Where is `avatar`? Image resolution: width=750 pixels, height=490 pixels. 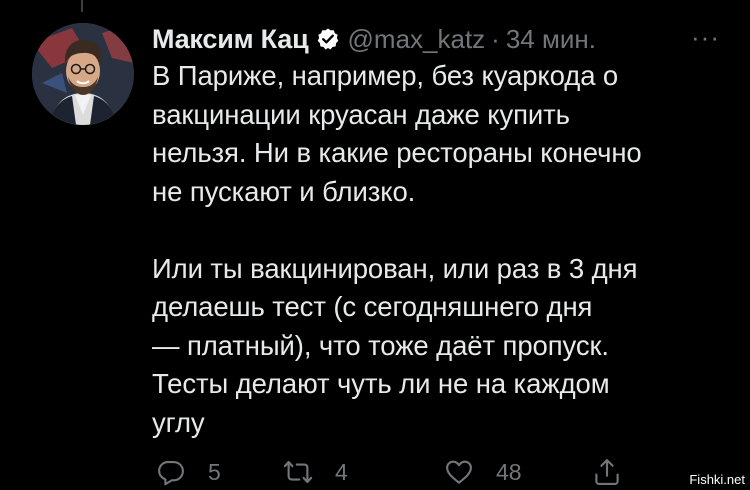 avatar is located at coordinates (83, 74).